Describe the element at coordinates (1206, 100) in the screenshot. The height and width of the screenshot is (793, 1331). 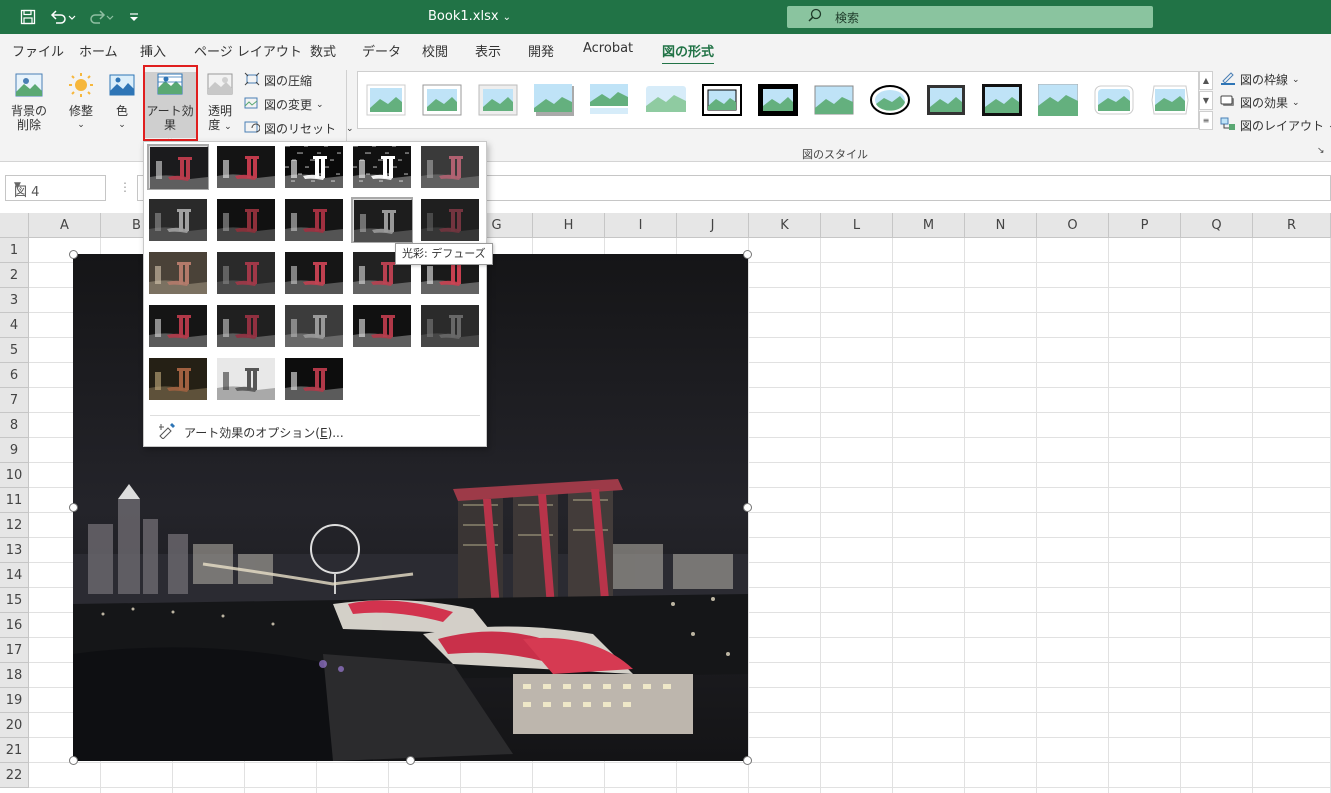
I see `gallery-scroll-down: ▼` at that location.